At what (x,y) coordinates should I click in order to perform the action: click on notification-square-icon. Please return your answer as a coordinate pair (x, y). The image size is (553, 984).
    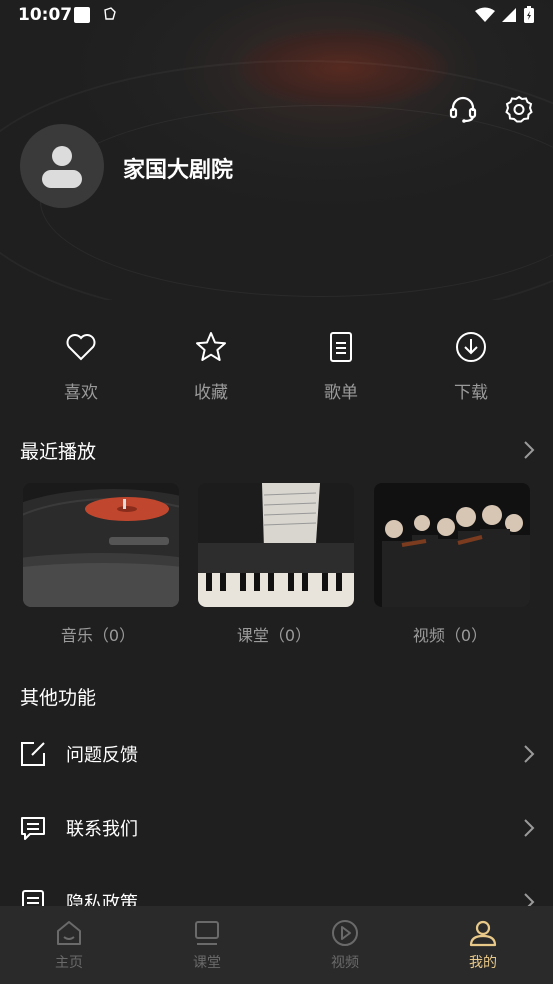
    Looking at the image, I should click on (82, 15).